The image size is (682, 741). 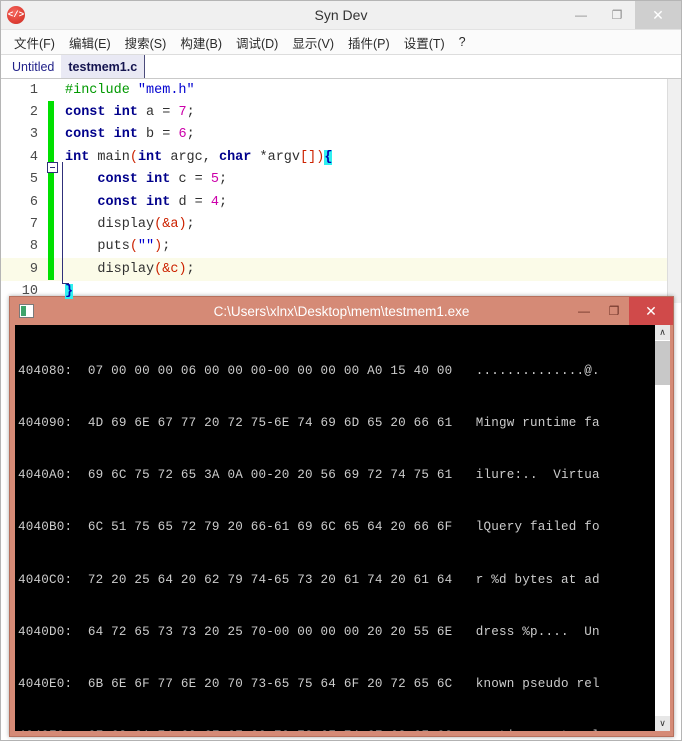 What do you see at coordinates (662, 723) in the screenshot?
I see `scroll-down-icon: ∨` at bounding box center [662, 723].